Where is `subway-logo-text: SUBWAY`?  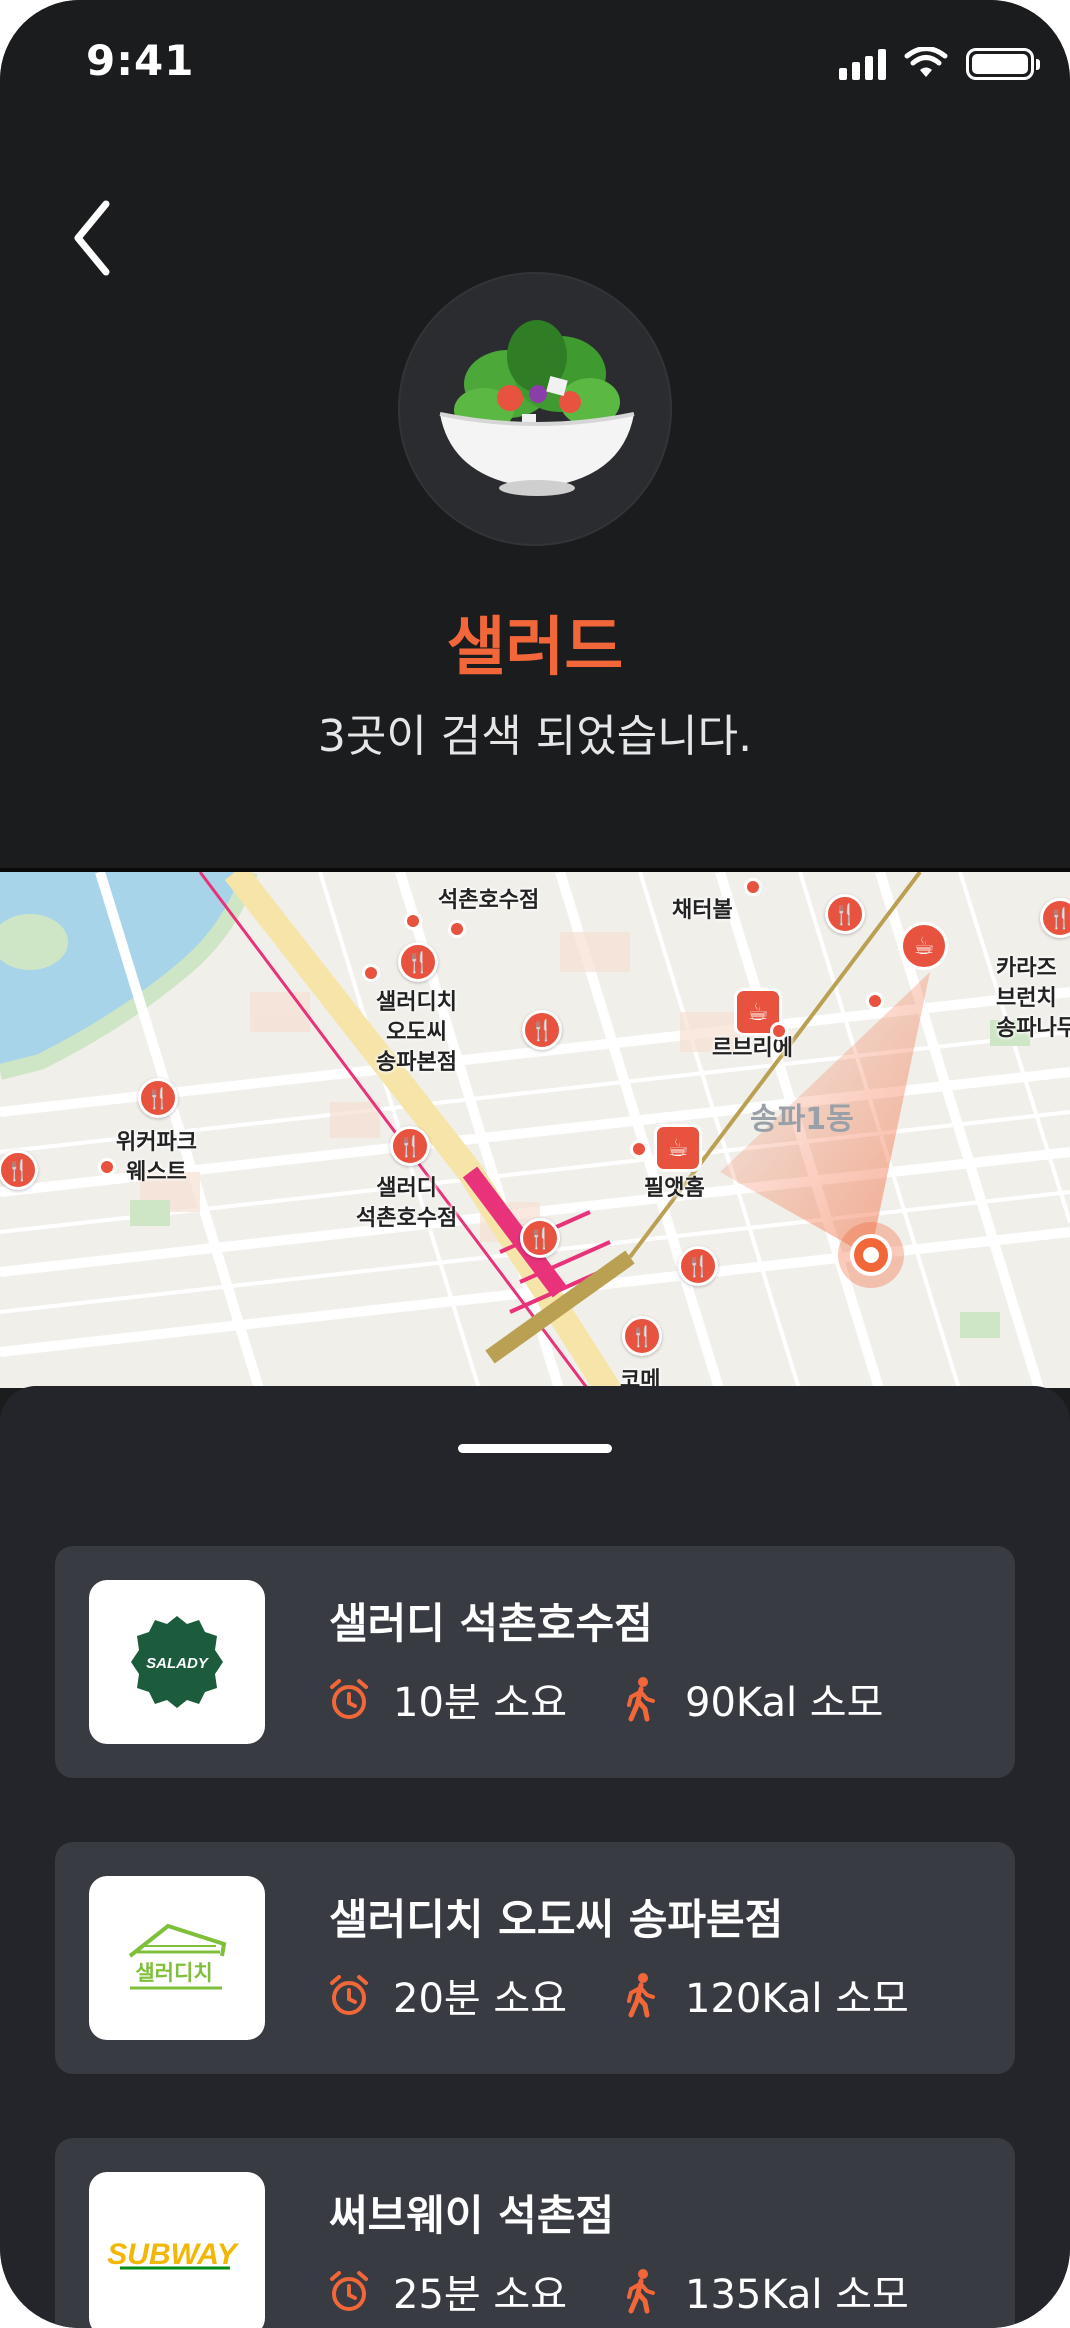 subway-logo-text: SUBWAY is located at coordinates (173, 2254).